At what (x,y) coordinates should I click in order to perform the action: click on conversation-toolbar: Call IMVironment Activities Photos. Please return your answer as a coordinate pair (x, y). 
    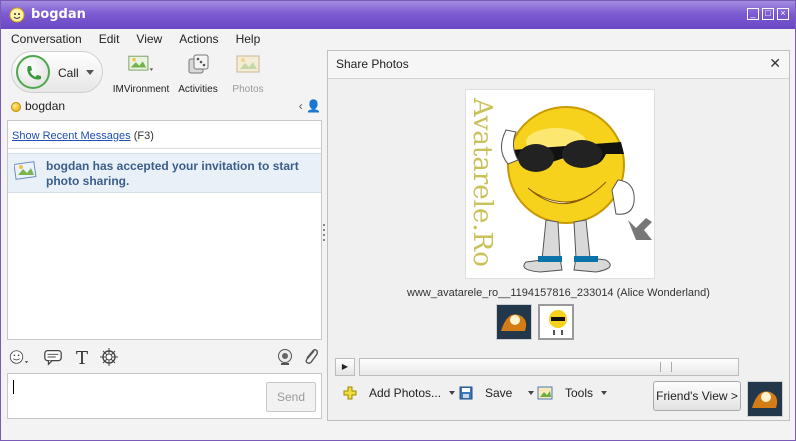
    Looking at the image, I should click on (166, 74).